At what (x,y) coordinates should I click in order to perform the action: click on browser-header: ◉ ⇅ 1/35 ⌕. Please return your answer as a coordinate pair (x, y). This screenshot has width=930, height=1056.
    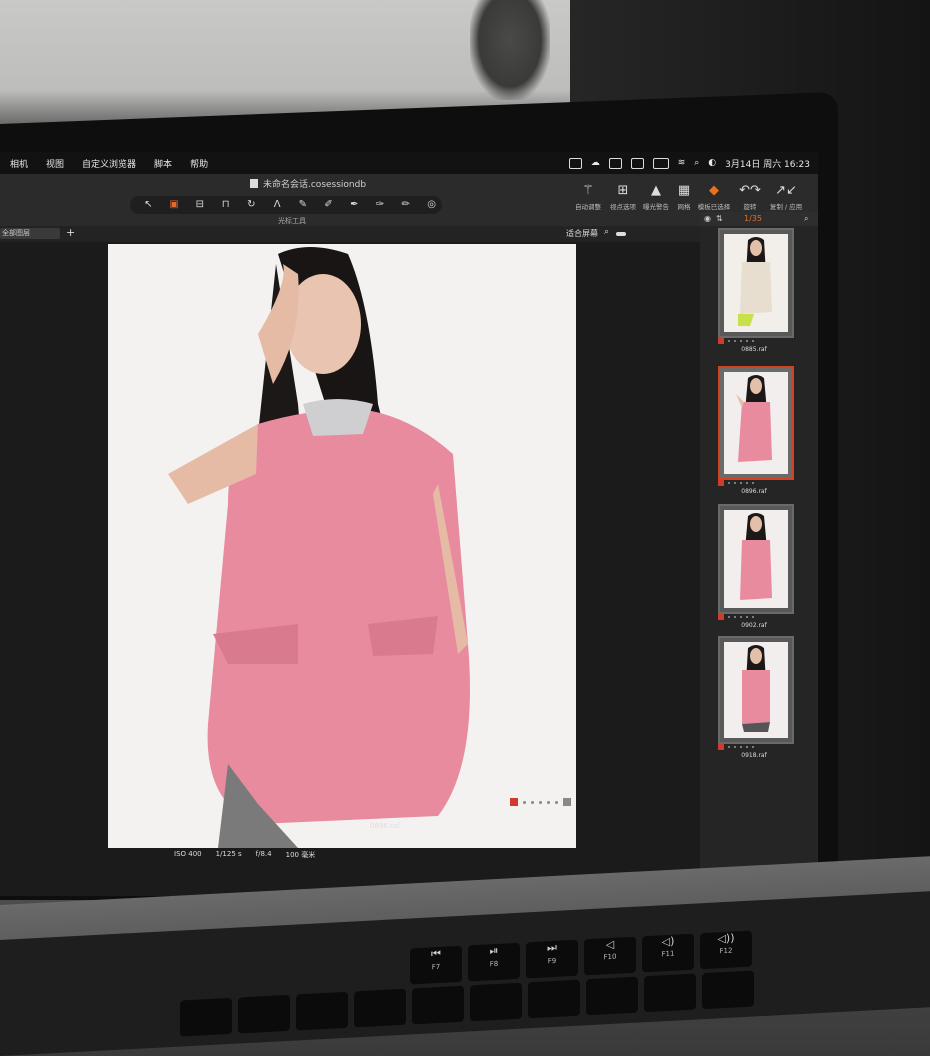
    Looking at the image, I should click on (759, 219).